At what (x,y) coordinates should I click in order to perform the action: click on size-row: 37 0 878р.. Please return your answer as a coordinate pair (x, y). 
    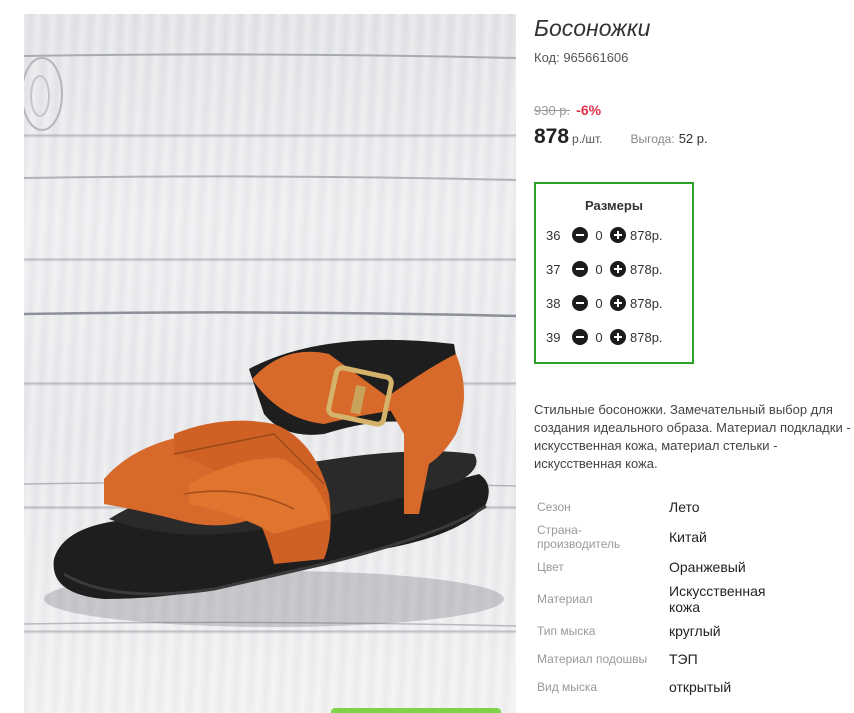
    Looking at the image, I should click on (619, 269).